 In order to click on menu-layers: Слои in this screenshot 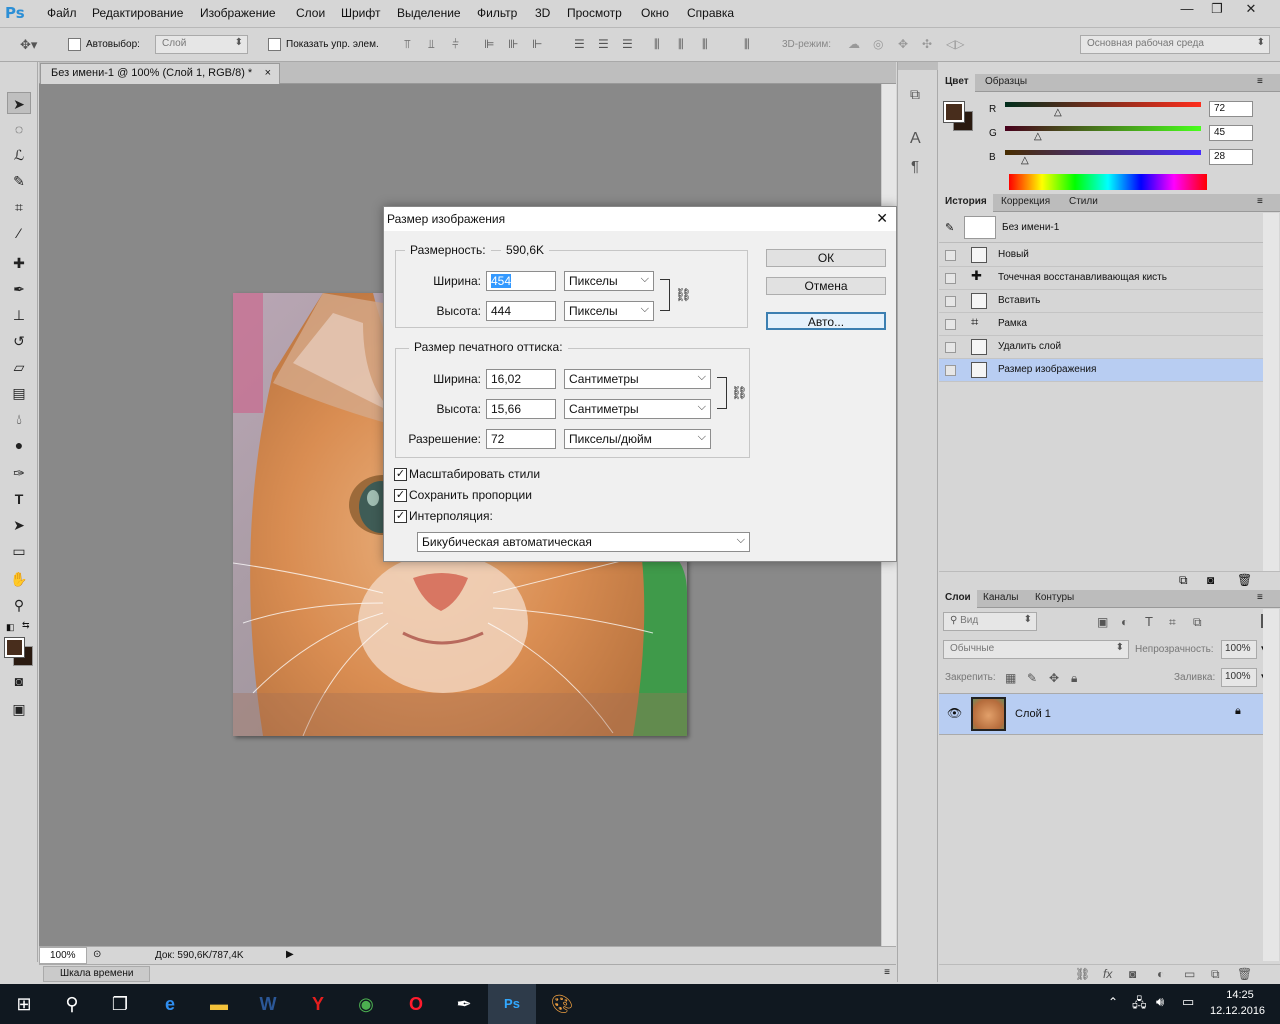, I will do `click(310, 13)`.